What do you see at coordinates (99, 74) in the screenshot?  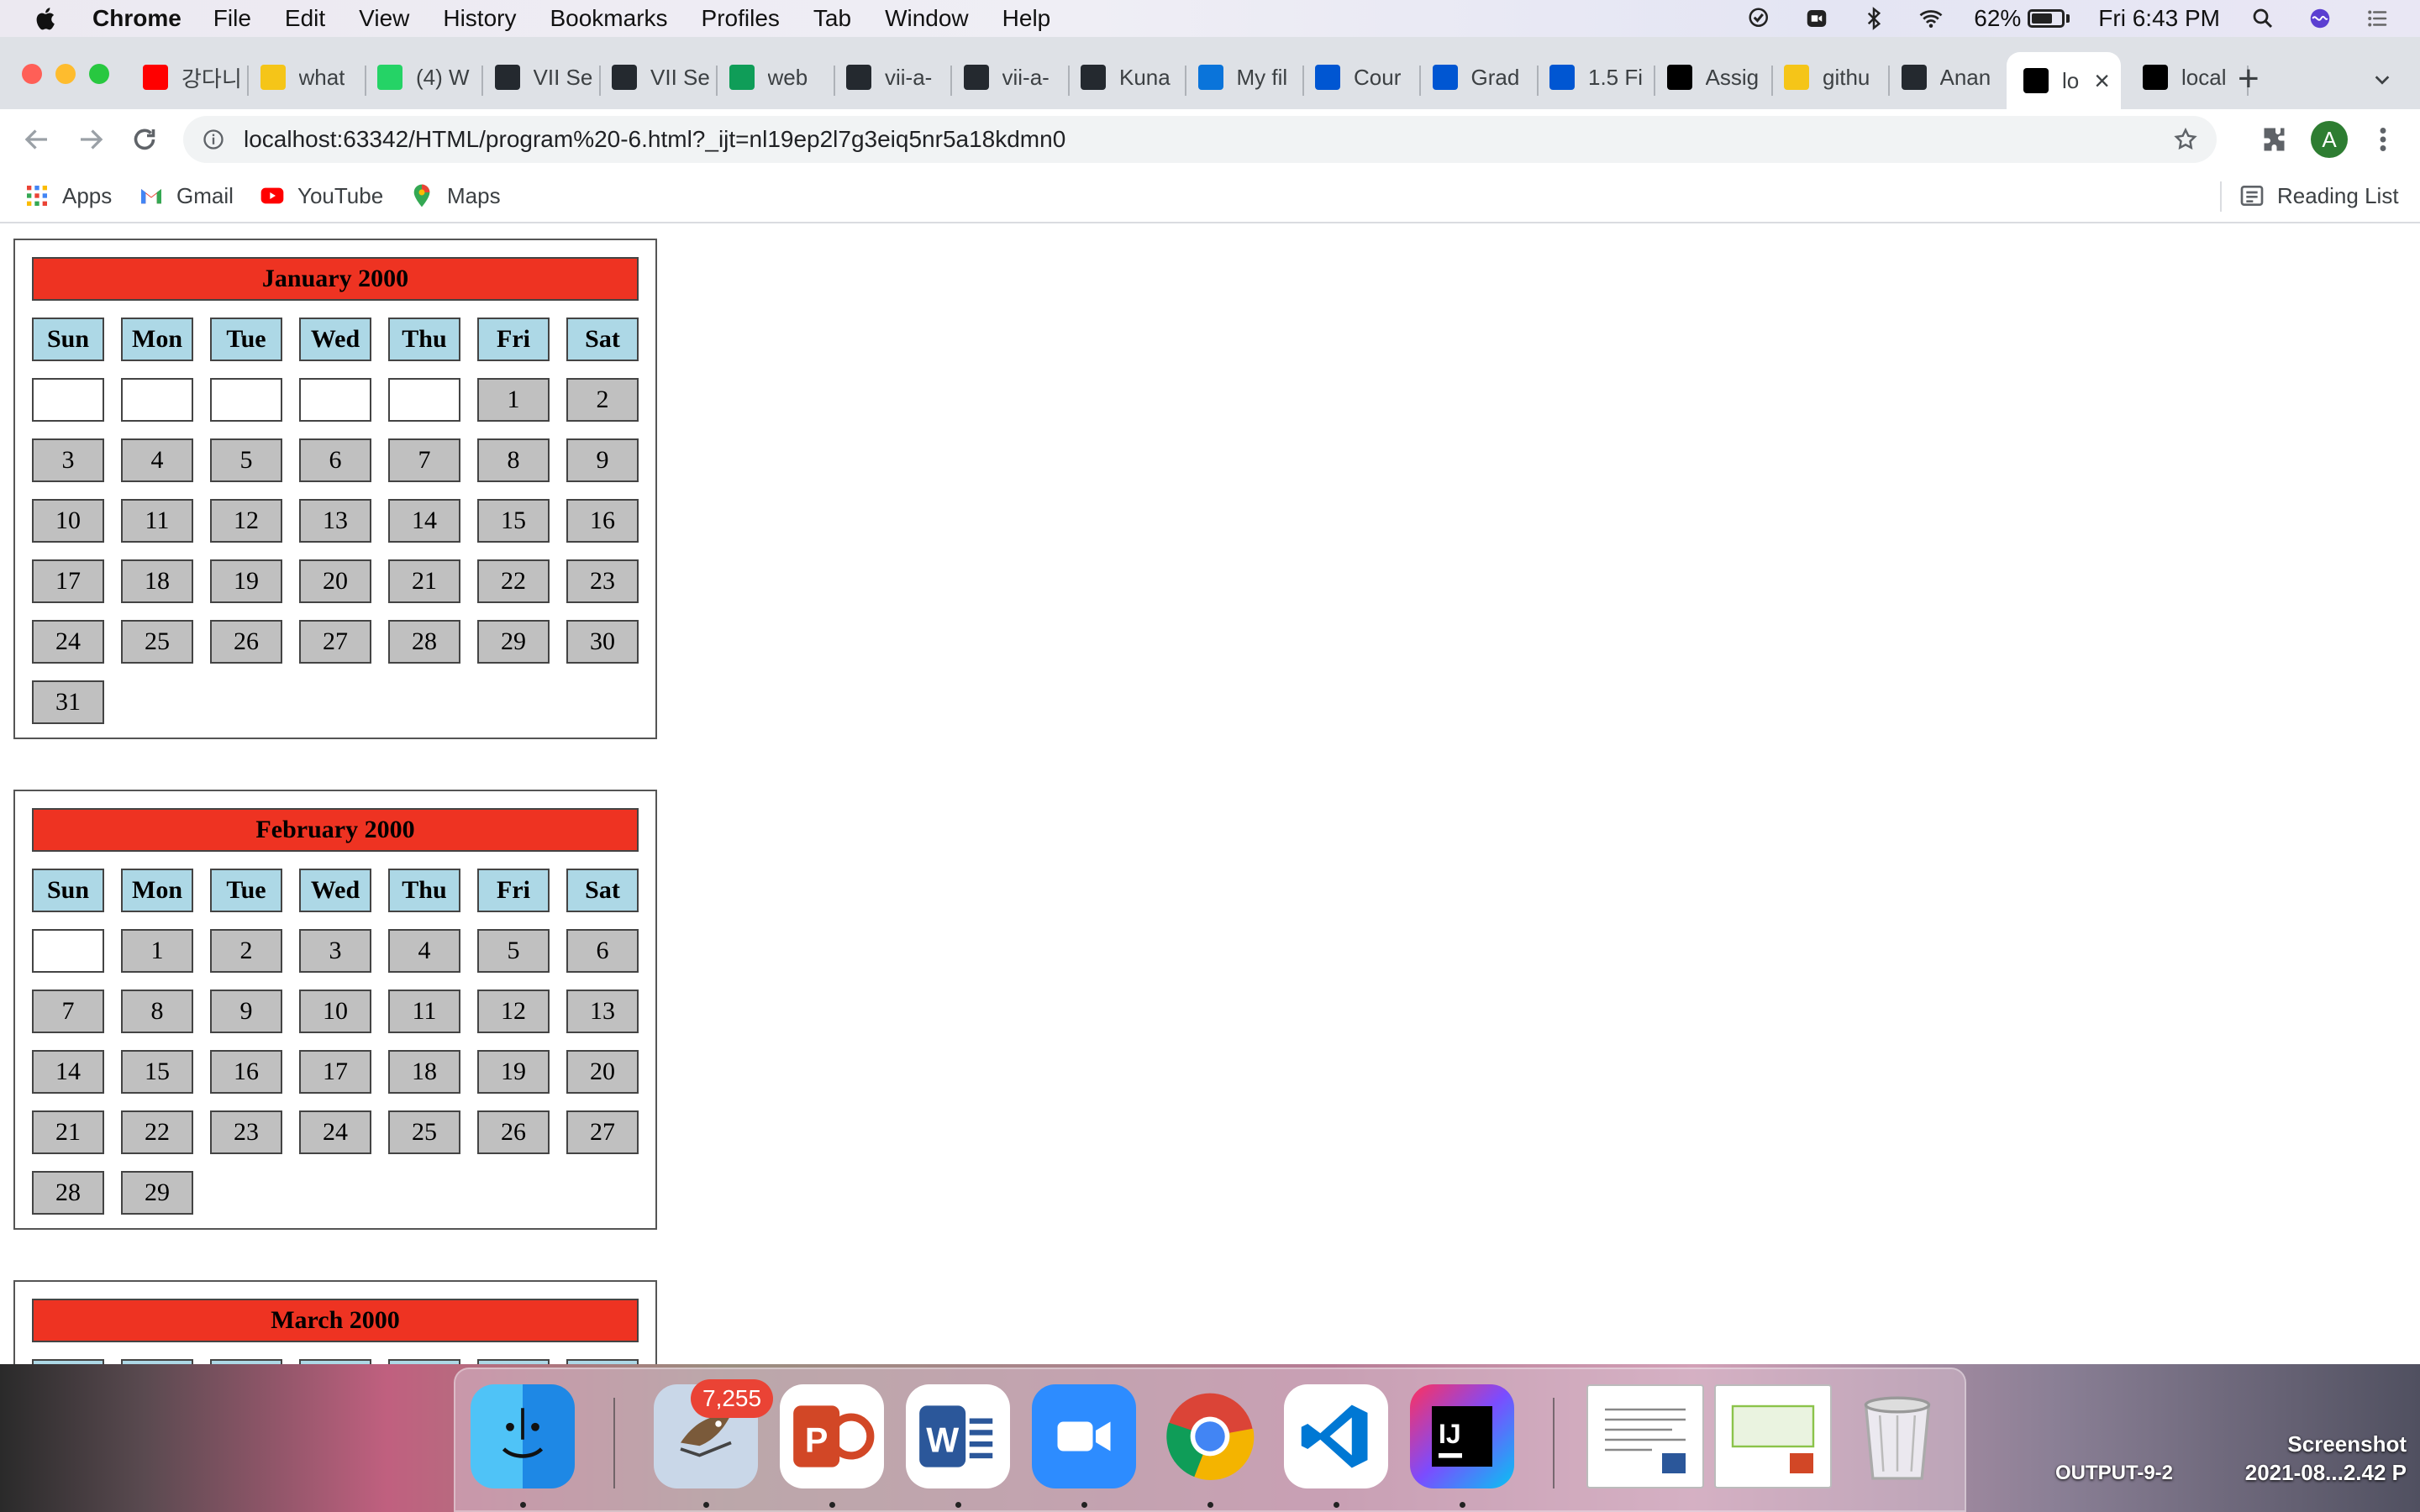 I see `window-zoom-button` at bounding box center [99, 74].